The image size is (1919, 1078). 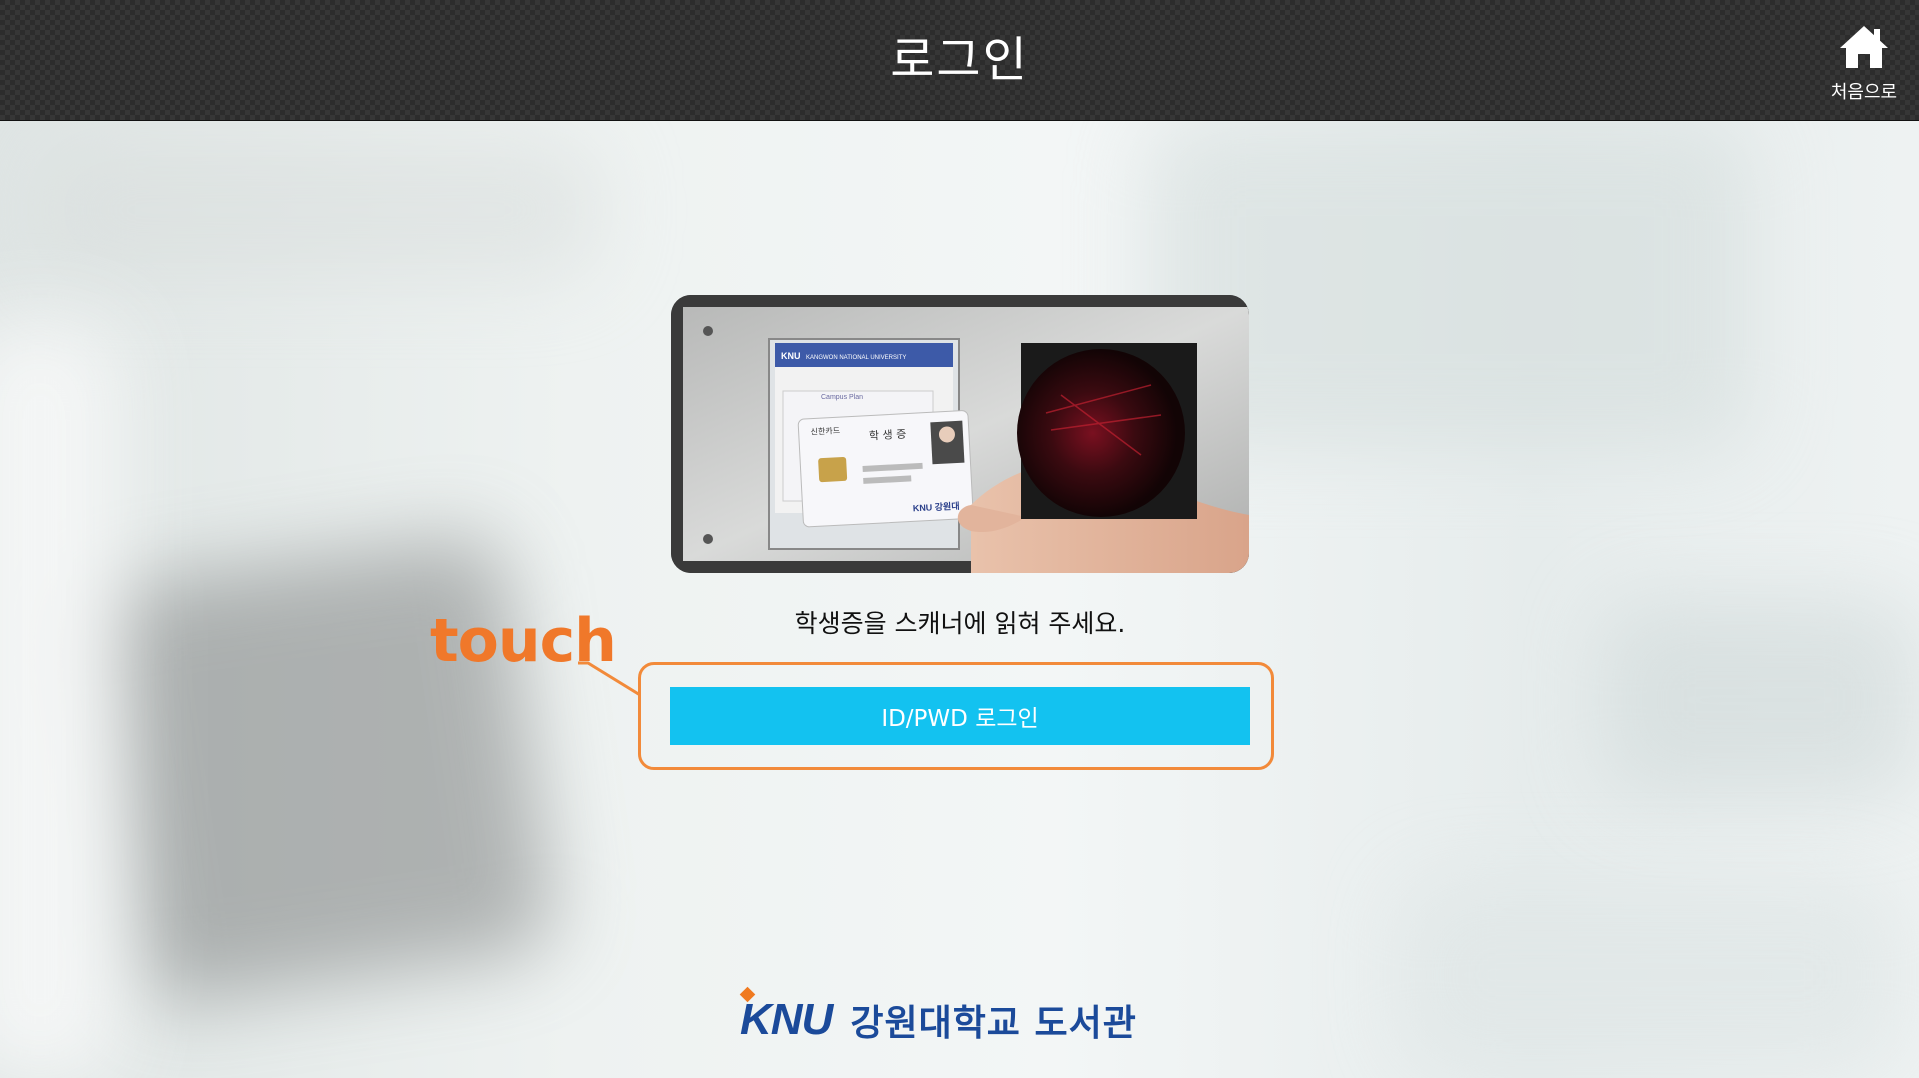 What do you see at coordinates (888, 435) in the screenshot?
I see `svg-text: 학 생 증` at bounding box center [888, 435].